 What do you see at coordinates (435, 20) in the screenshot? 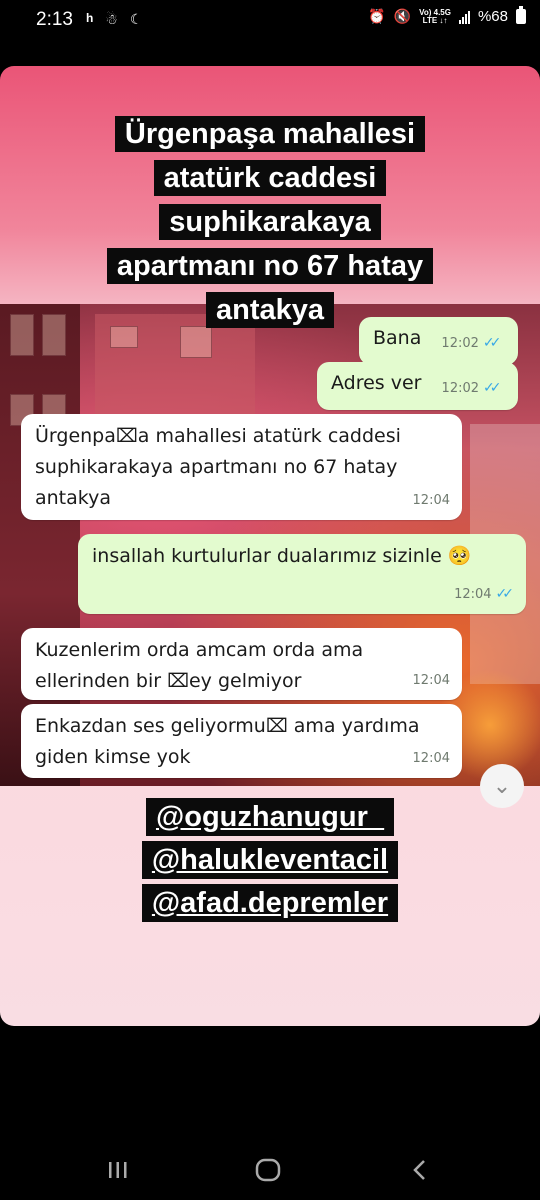
I see `network-sub: LTE ↓↑` at bounding box center [435, 20].